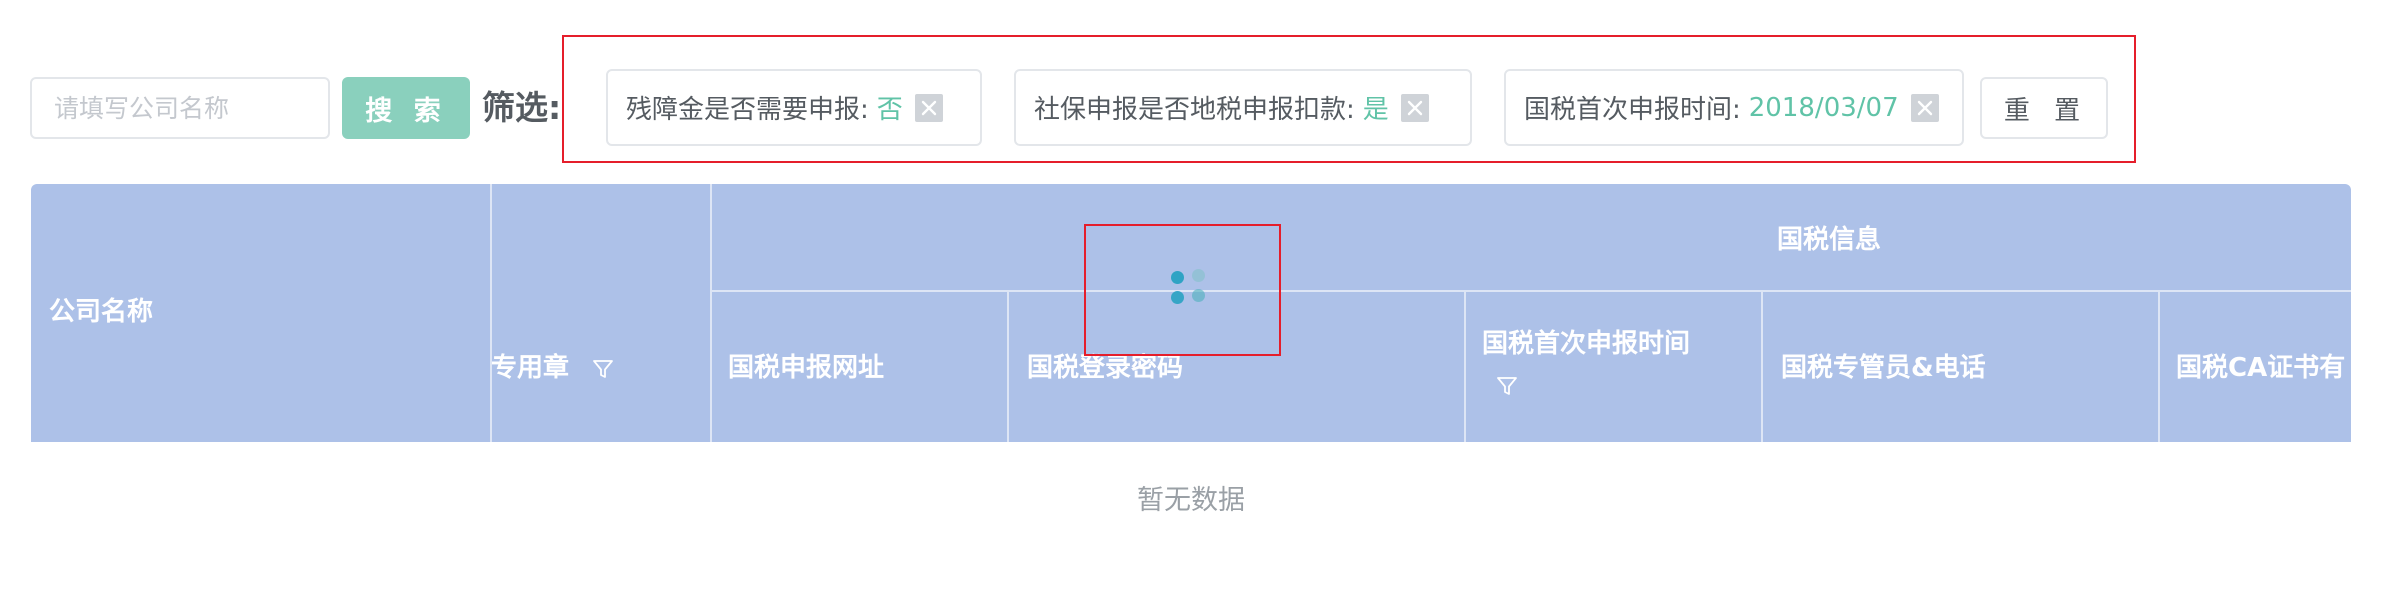 This screenshot has width=2388, height=602. I want to click on filter-tag-value: 否, so click(889, 110).